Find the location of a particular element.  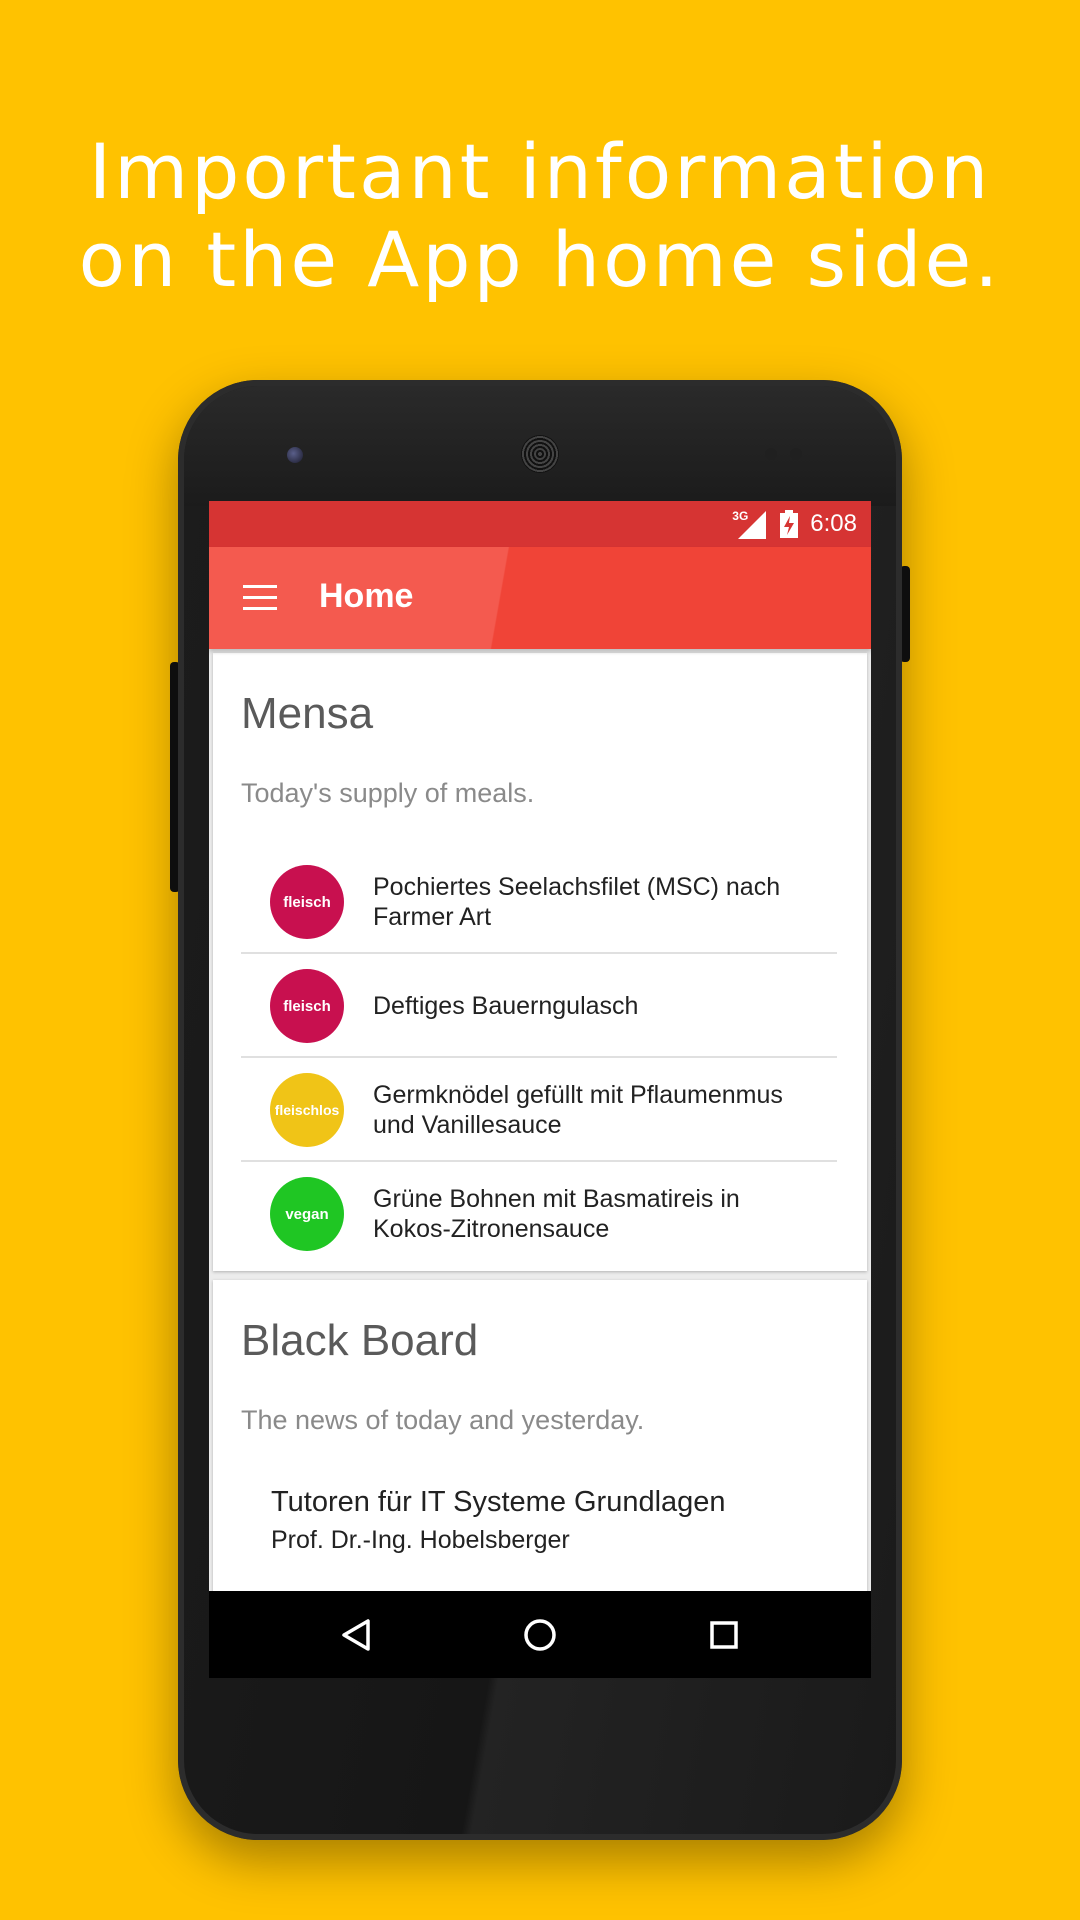

meal-category-badge: vegan is located at coordinates (307, 1214).